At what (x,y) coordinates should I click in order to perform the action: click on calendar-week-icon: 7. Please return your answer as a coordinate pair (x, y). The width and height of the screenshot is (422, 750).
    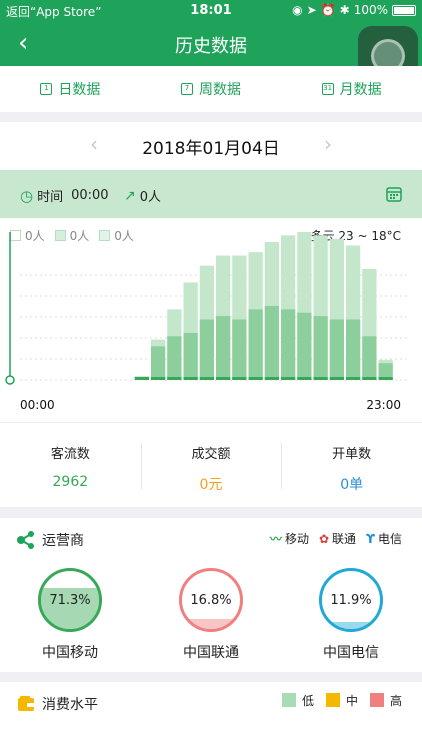
    Looking at the image, I should click on (187, 89).